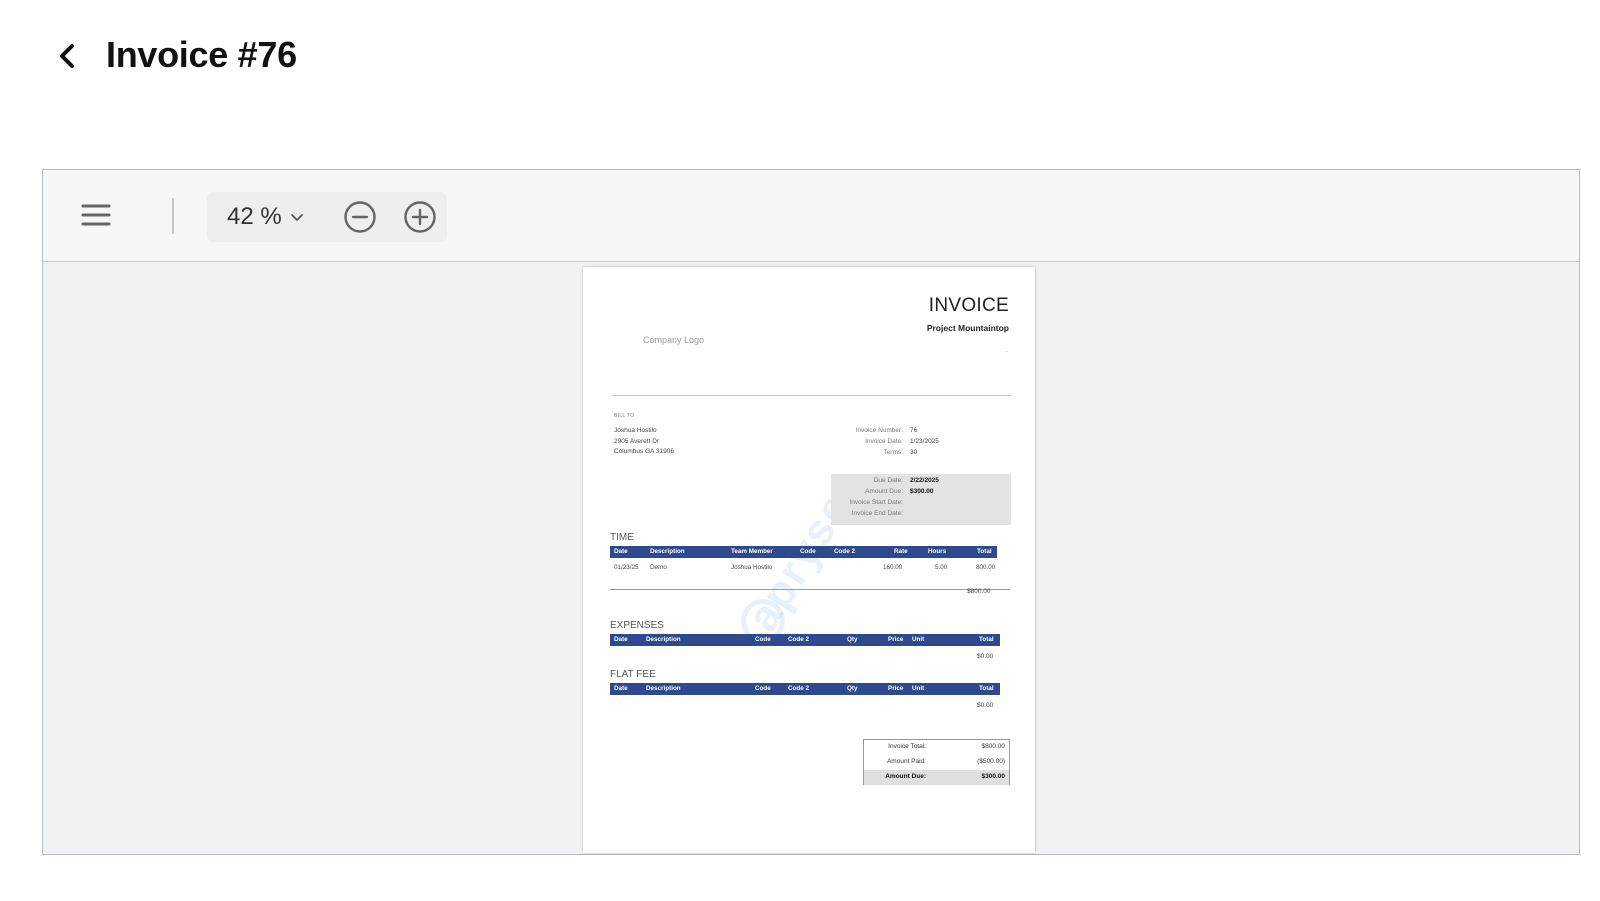  What do you see at coordinates (914, 430) in the screenshot?
I see `invoice-number-value: 76` at bounding box center [914, 430].